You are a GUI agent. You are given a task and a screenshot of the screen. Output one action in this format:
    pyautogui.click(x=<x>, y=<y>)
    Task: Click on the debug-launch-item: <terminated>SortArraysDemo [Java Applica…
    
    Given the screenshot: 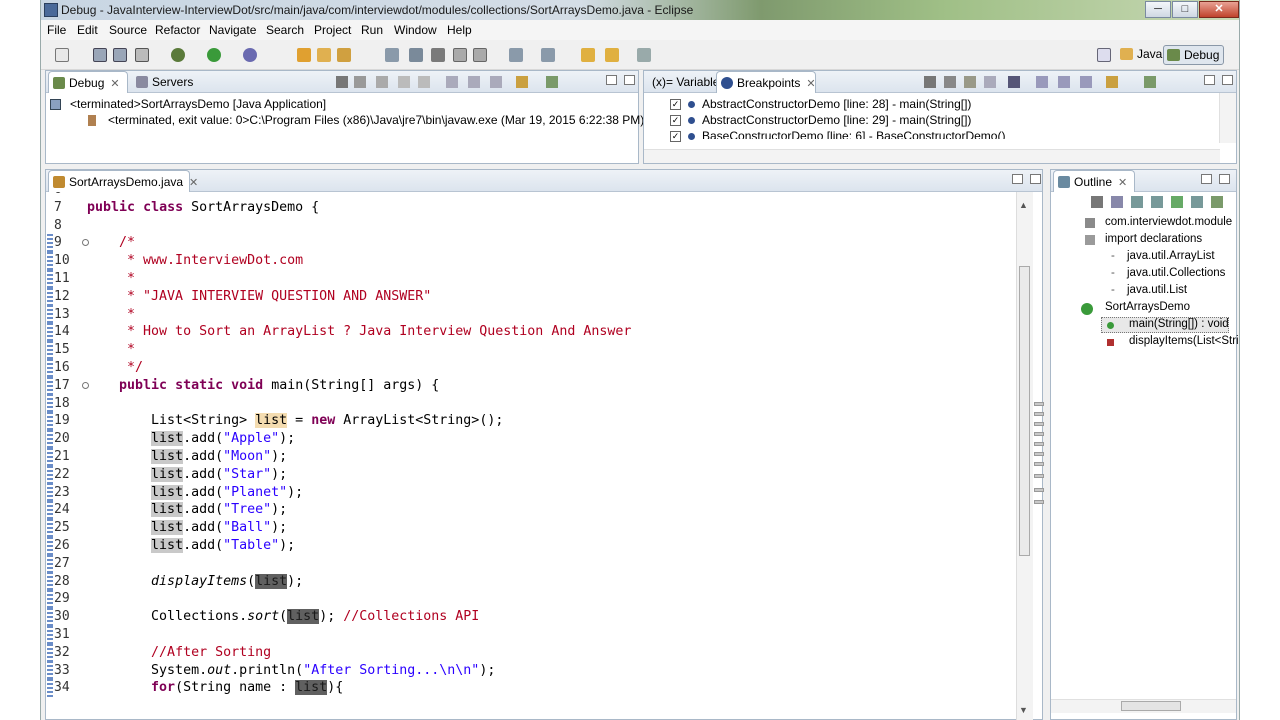 What is the action you would take?
    pyautogui.click(x=188, y=104)
    